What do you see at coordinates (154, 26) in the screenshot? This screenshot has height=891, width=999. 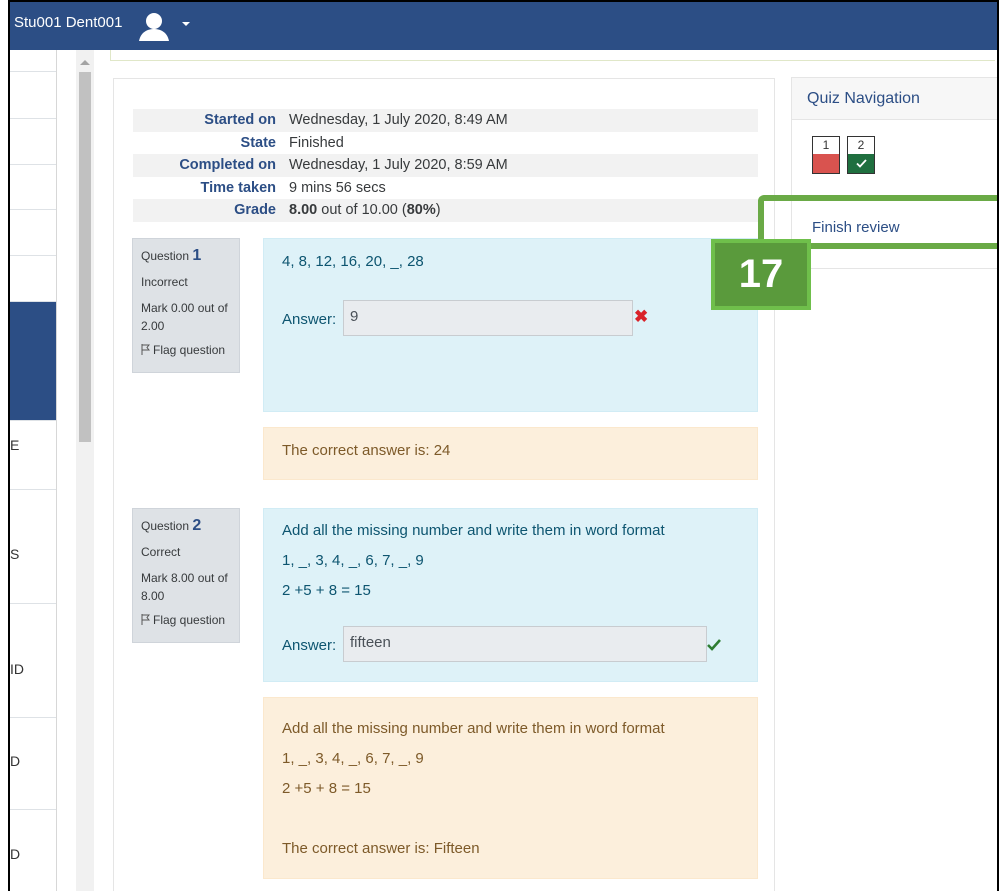 I see `user-avatar-icon` at bounding box center [154, 26].